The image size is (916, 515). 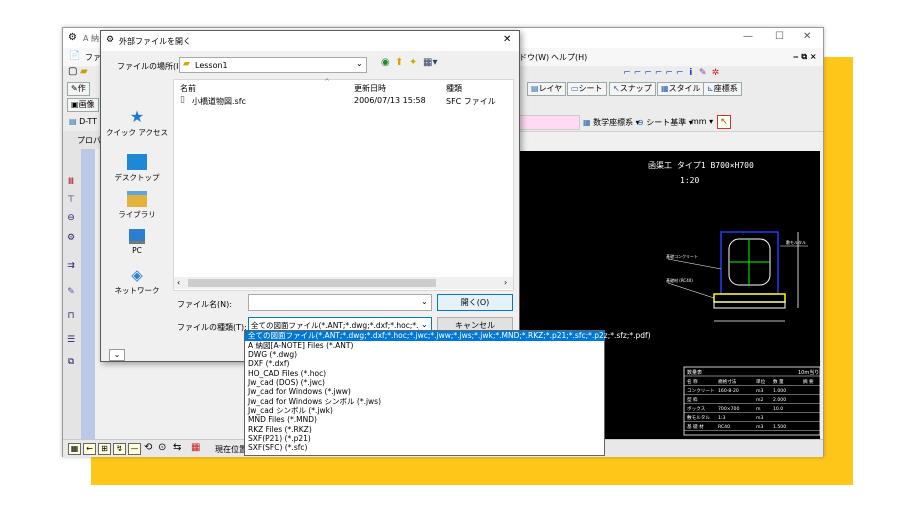 What do you see at coordinates (186, 64) in the screenshot?
I see `folder-icon: ▰` at bounding box center [186, 64].